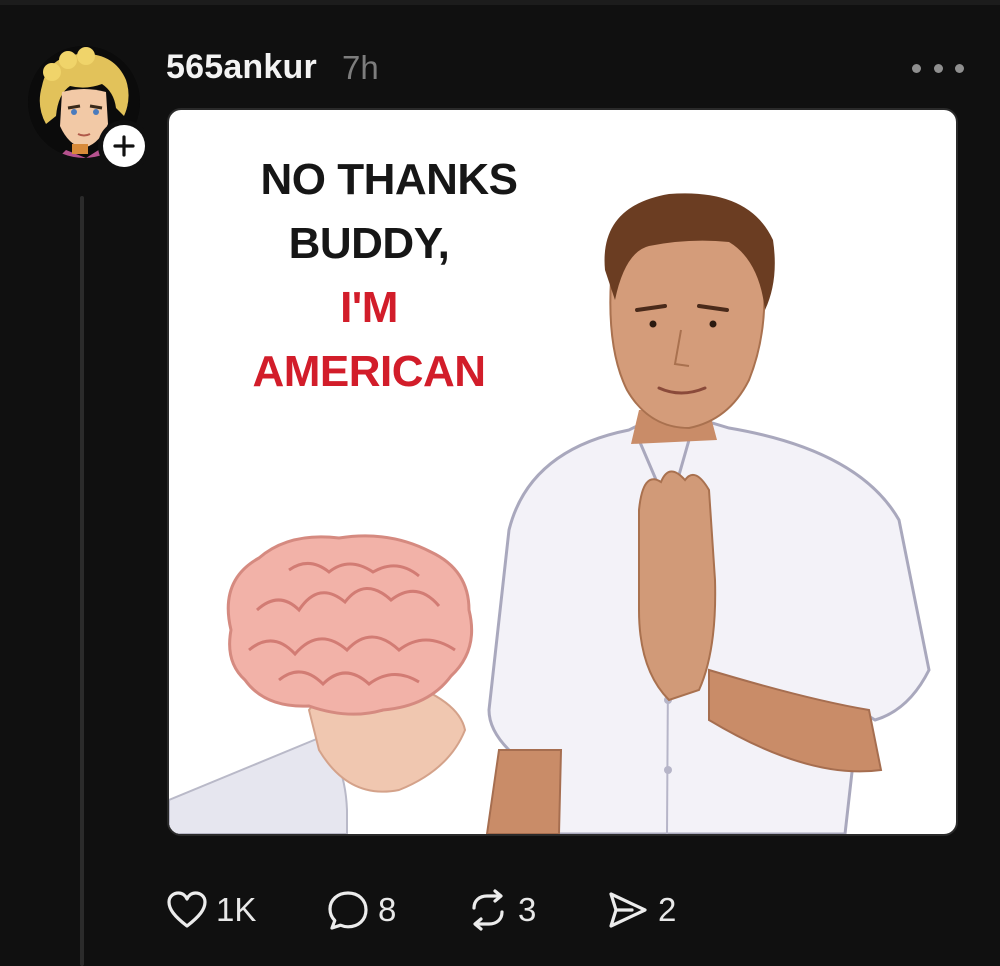 Image resolution: width=1000 pixels, height=966 pixels. I want to click on share-count: 2, so click(667, 909).